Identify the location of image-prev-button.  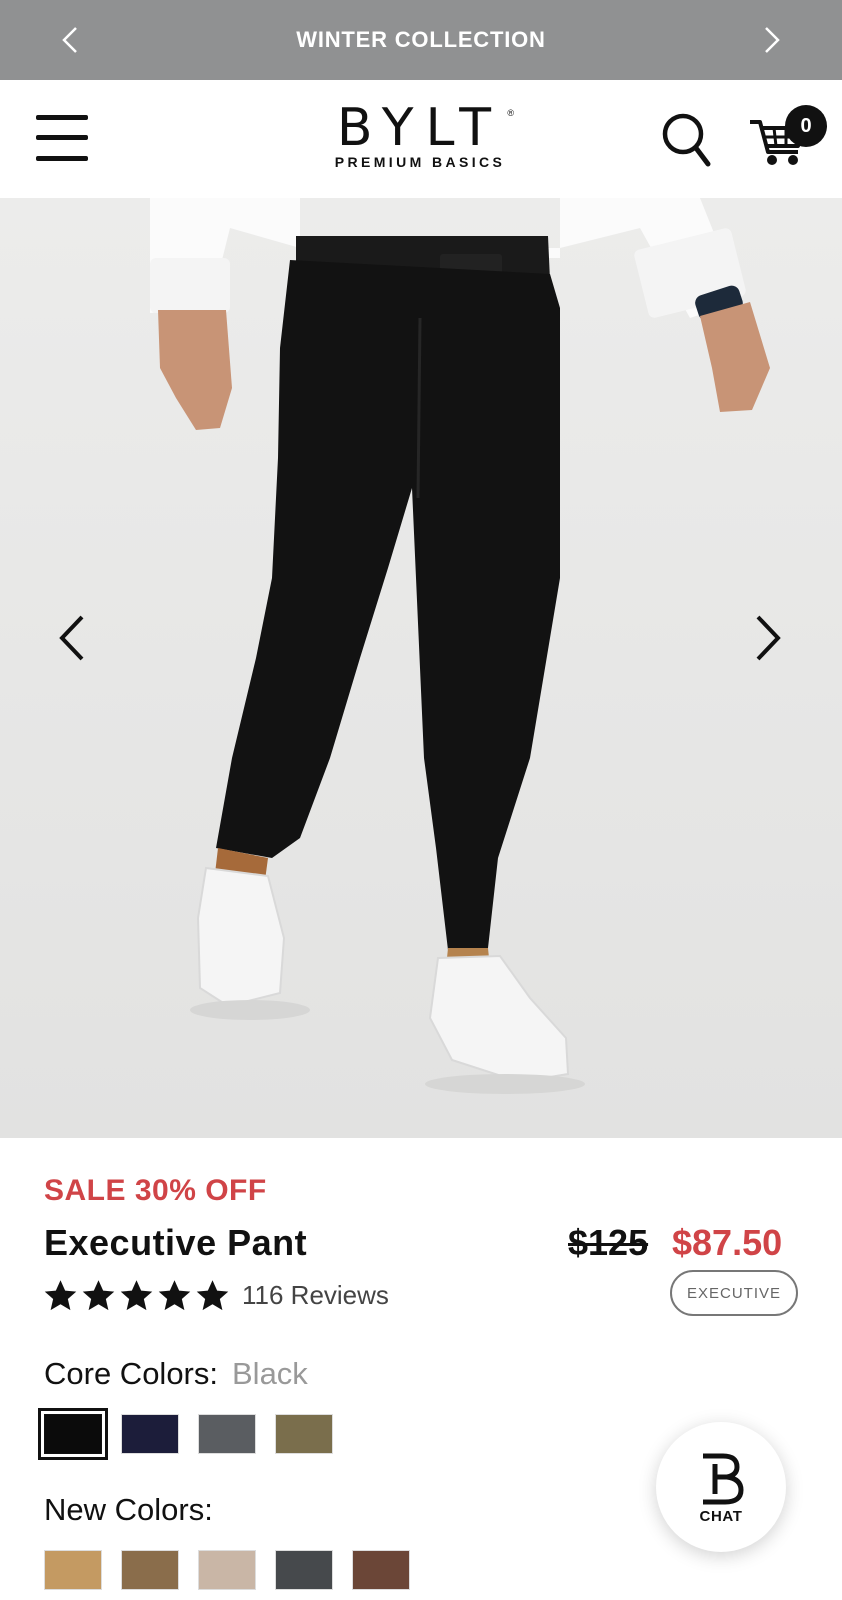
(72, 638).